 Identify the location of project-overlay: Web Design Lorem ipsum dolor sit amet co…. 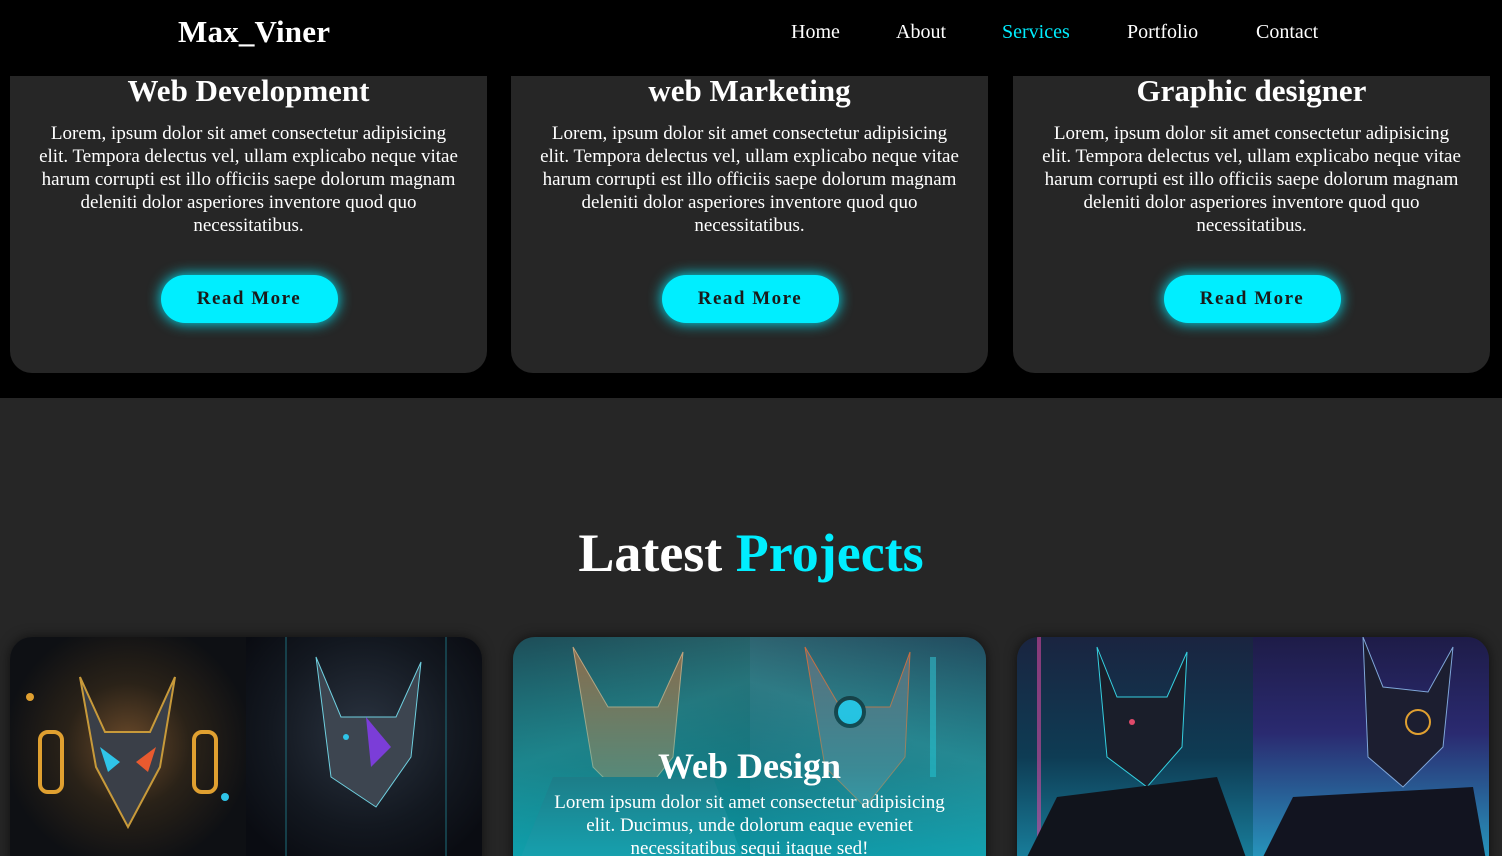
(749, 746).